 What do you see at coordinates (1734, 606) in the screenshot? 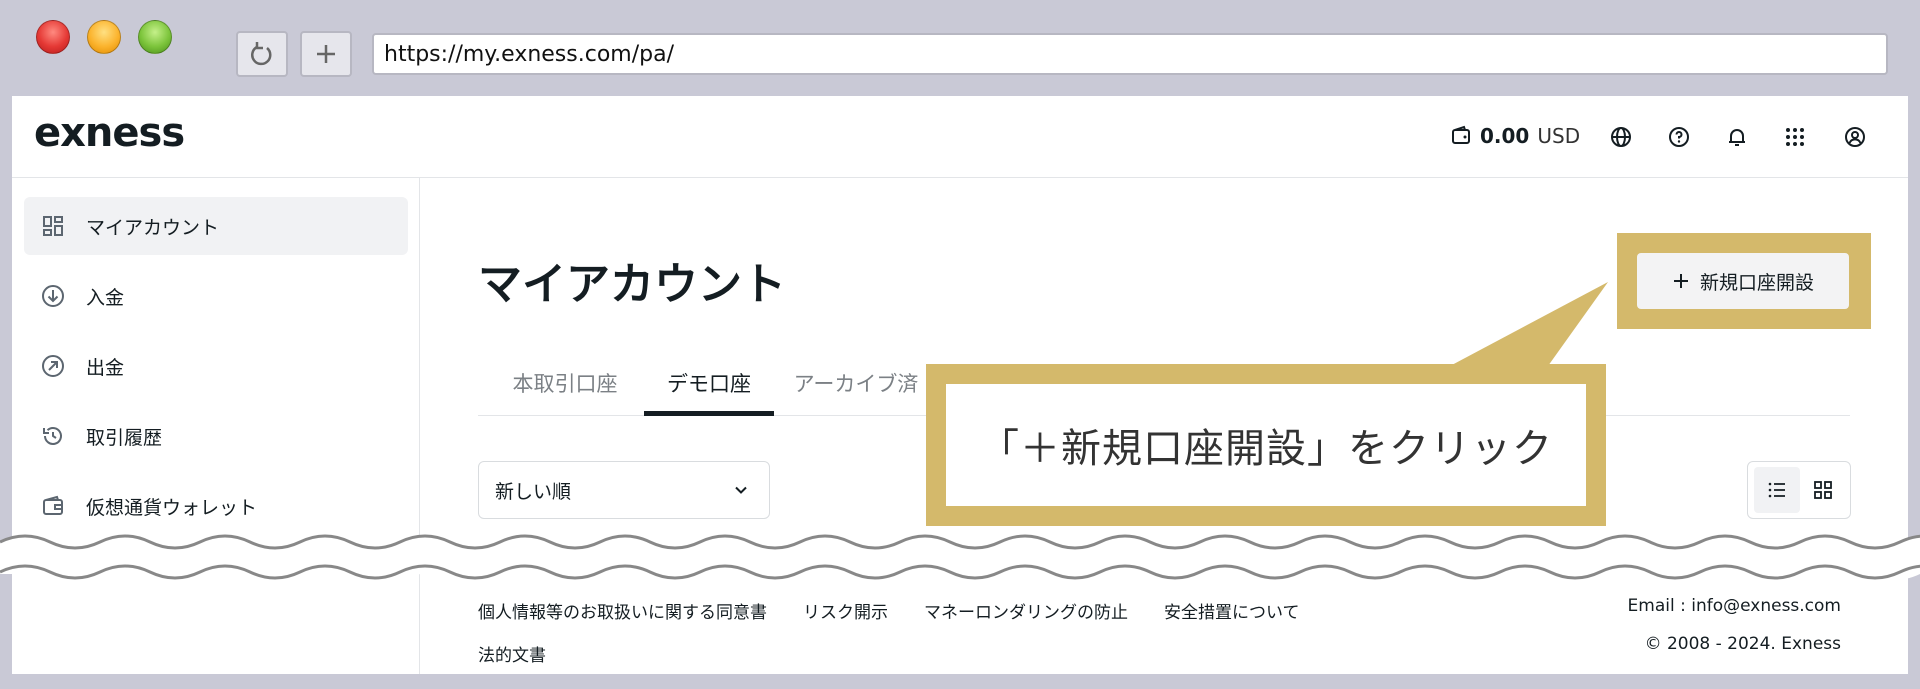
I see `footer-email: Email : info@exness.com` at bounding box center [1734, 606].